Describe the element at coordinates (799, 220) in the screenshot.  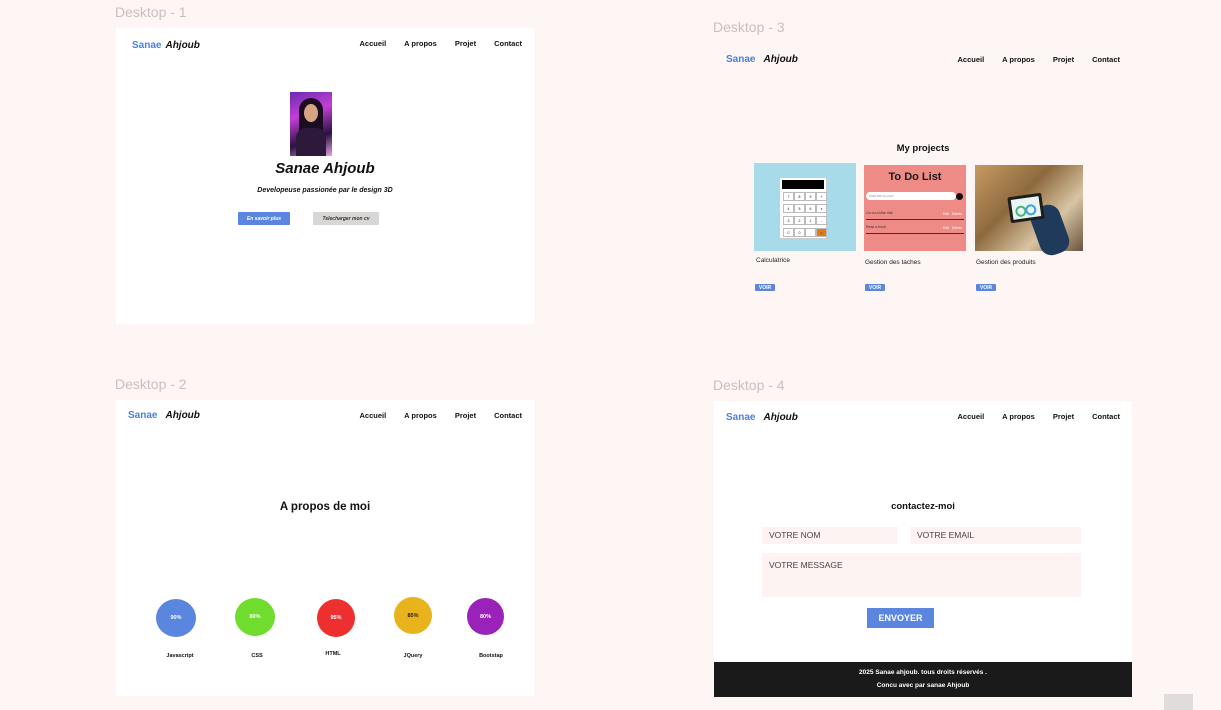
I see `calculator-key: 2` at that location.